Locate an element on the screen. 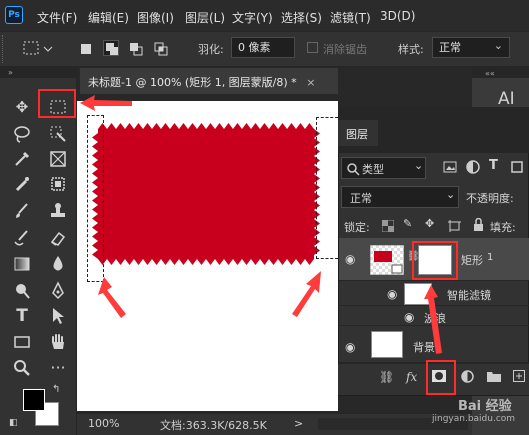 This screenshot has height=435, width=529. highlight-marquee-tool is located at coordinates (57, 103).